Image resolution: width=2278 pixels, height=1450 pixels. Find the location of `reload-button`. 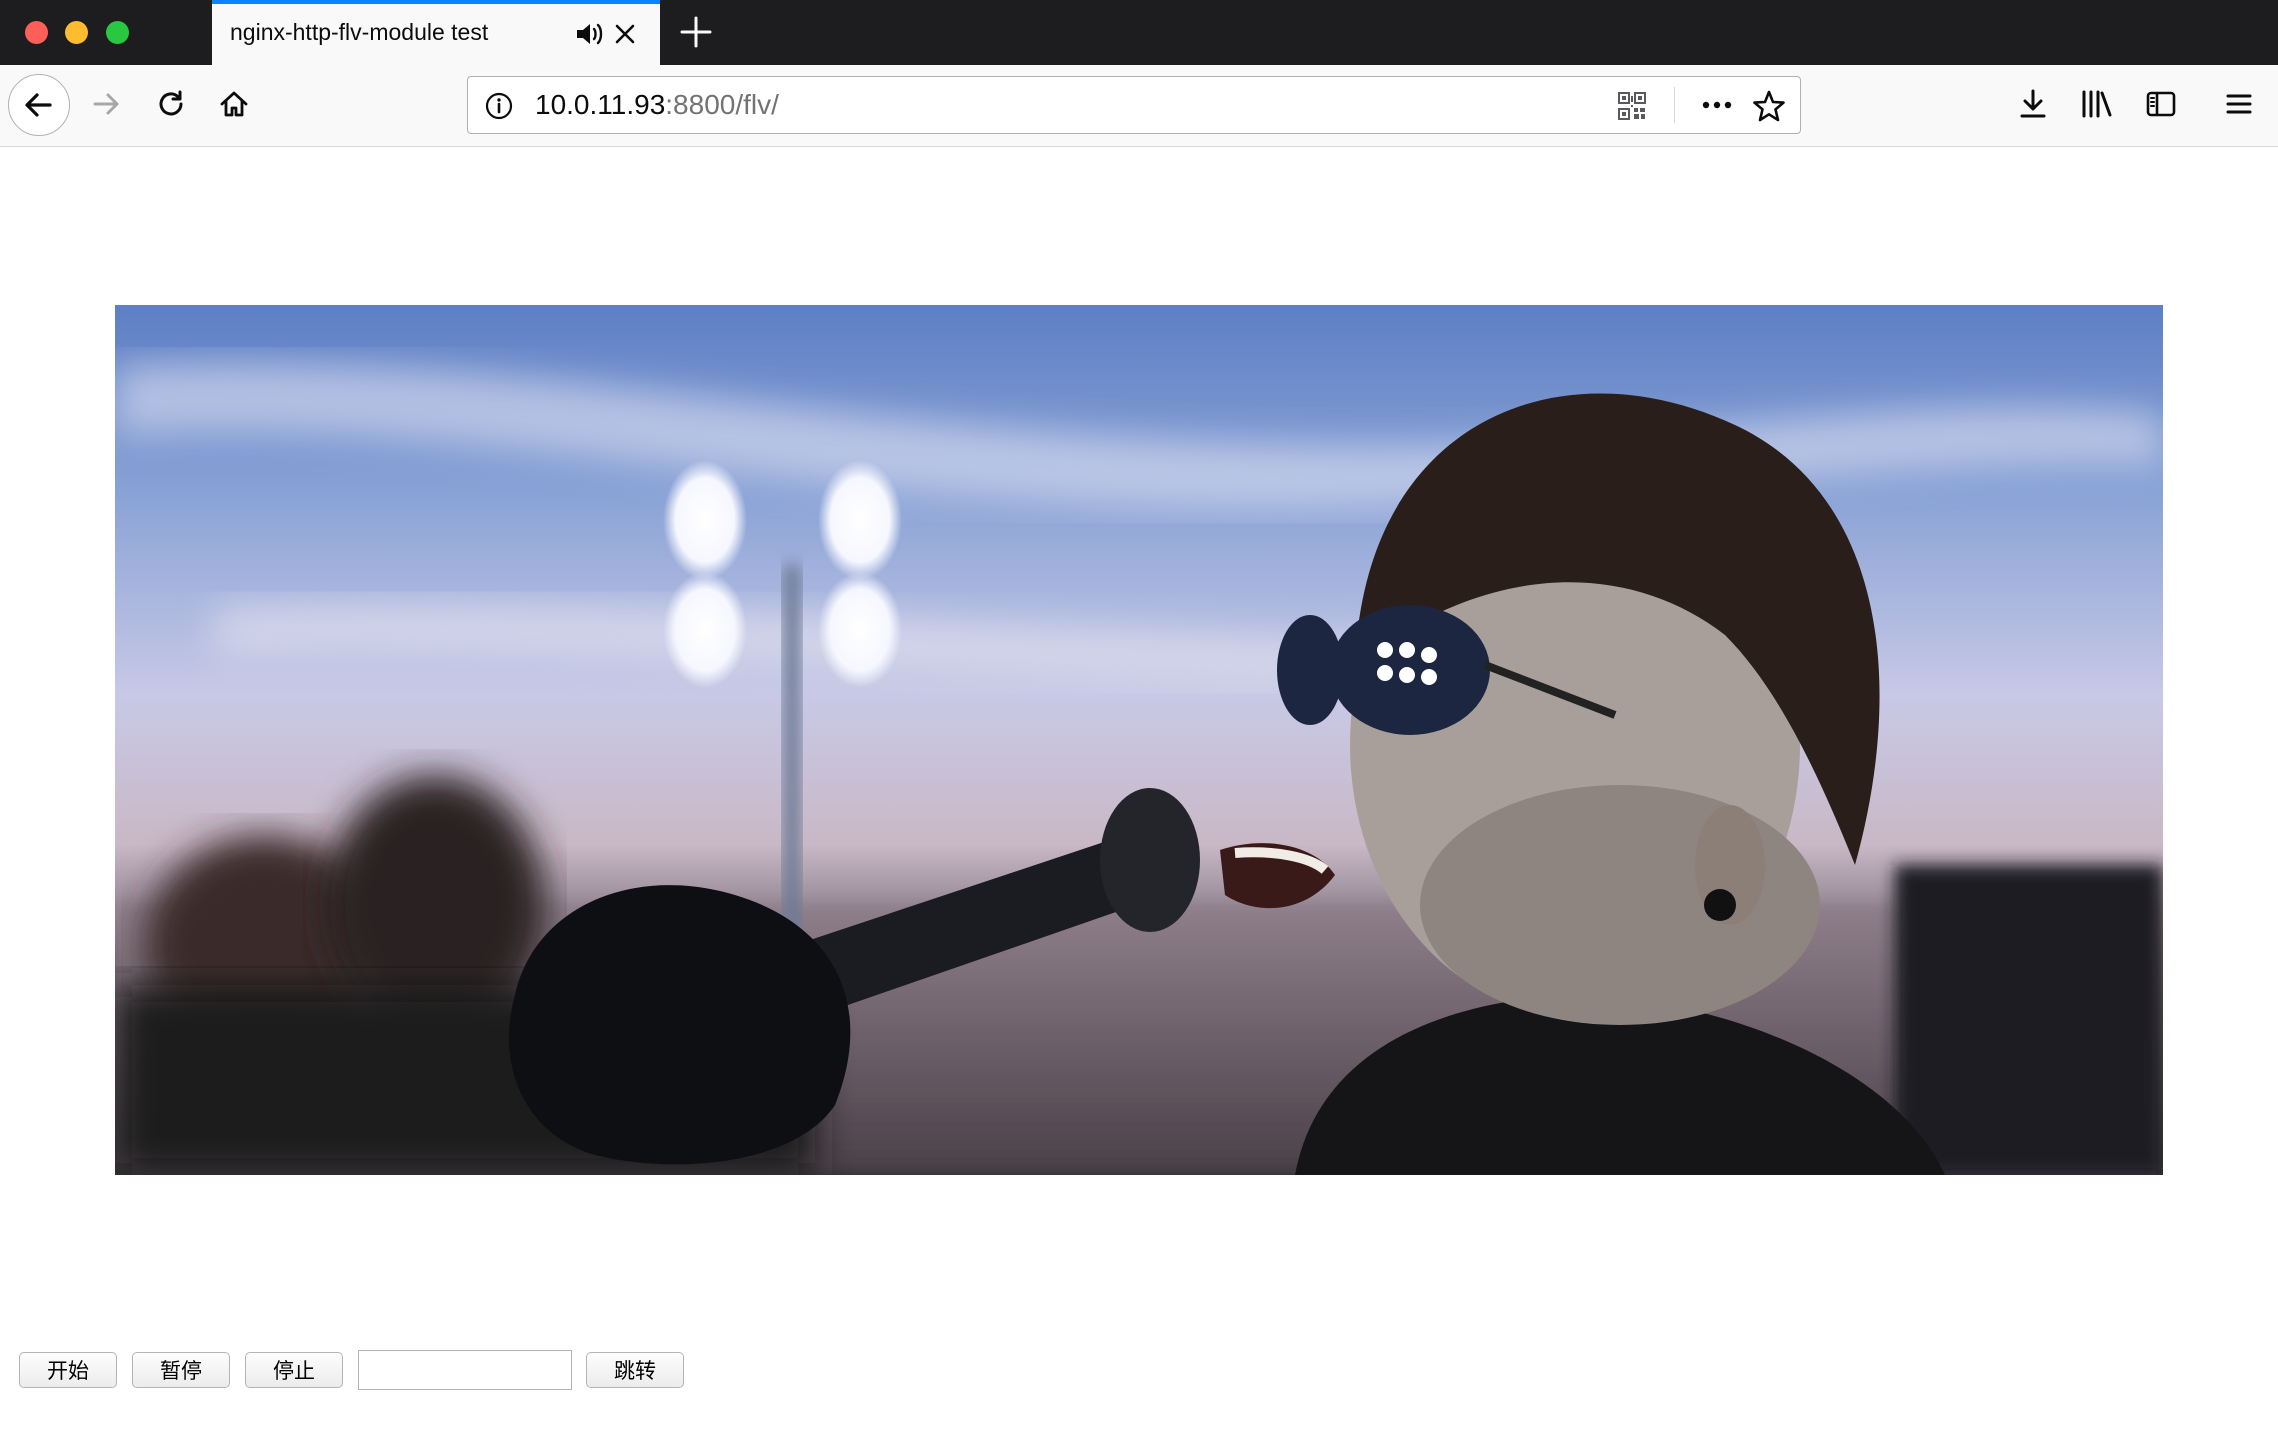

reload-button is located at coordinates (171, 104).